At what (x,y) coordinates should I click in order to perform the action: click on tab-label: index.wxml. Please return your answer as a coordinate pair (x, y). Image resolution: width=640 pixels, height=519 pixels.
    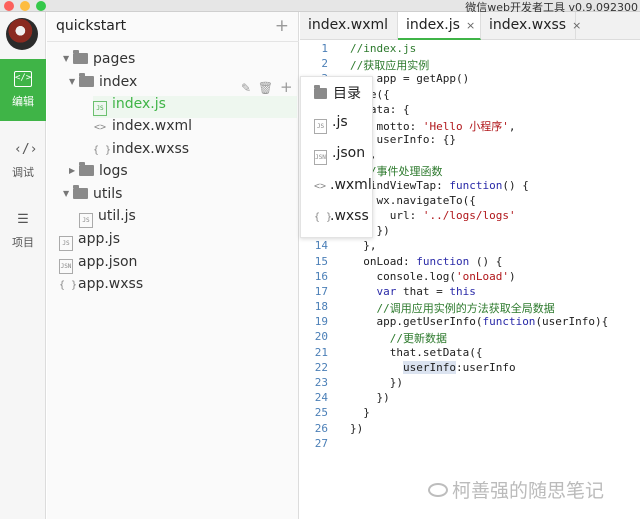
    Looking at the image, I should click on (348, 25).